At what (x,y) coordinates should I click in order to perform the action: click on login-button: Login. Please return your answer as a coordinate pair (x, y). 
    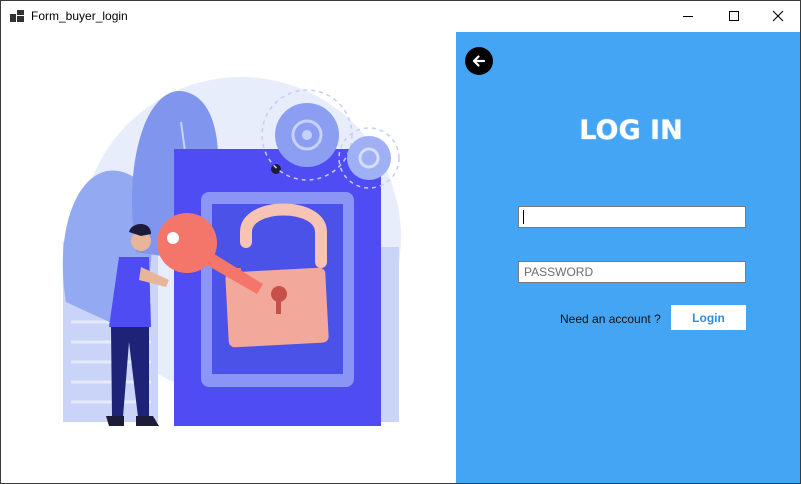
    Looking at the image, I should click on (708, 317).